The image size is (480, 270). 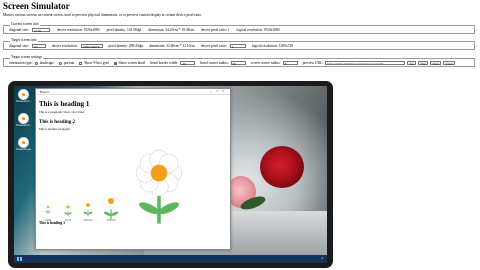 I want to click on window-controls: –□×, so click(x=219, y=91).